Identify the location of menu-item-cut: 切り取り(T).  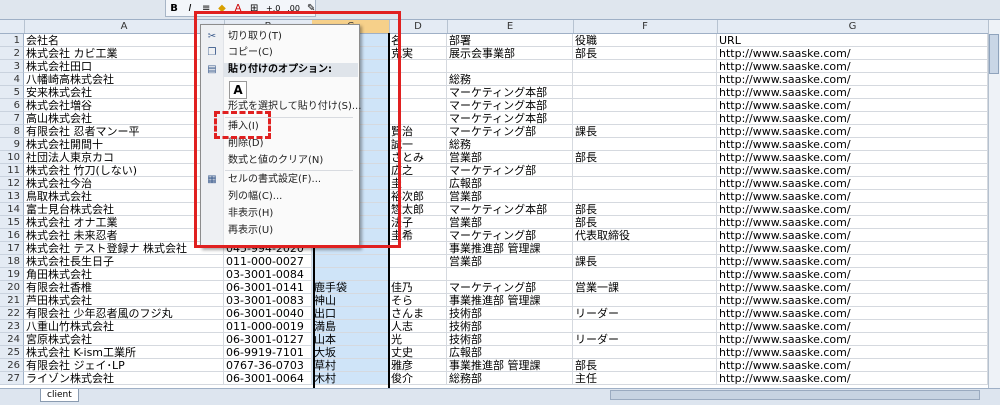
(255, 36).